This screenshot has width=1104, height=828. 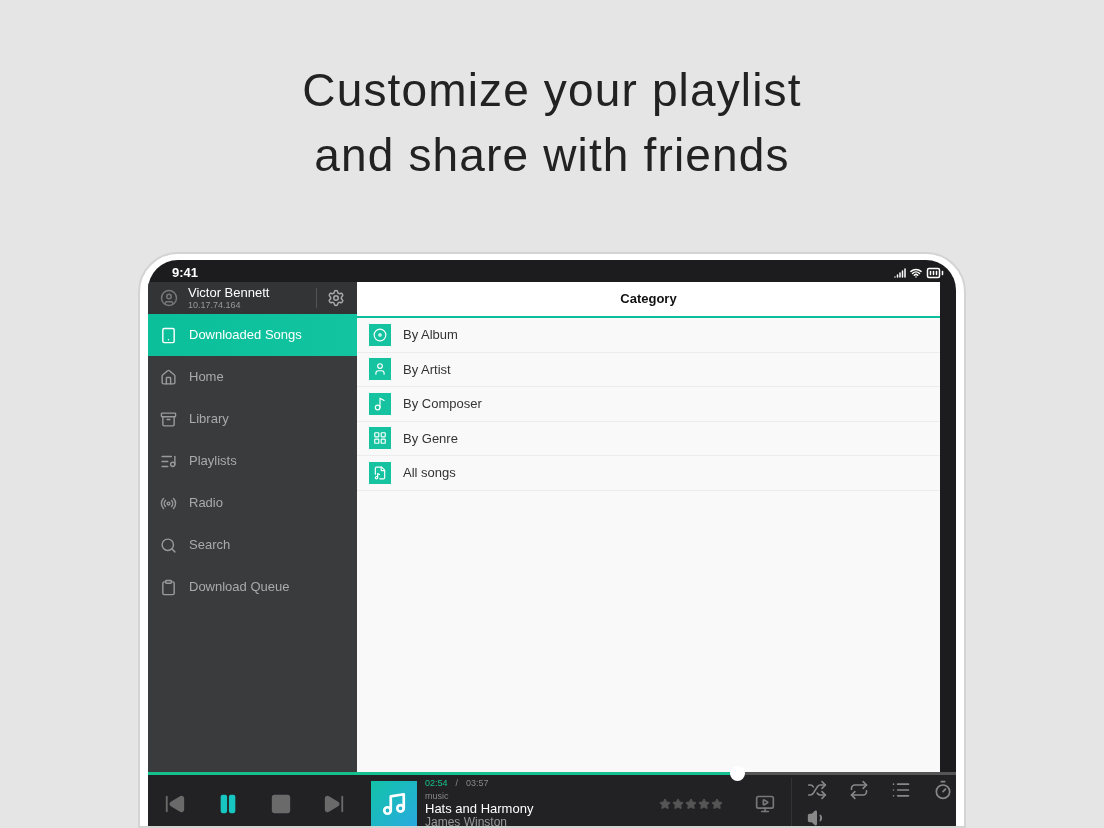 I want to click on user-name: Victor Bennett, so click(x=229, y=292).